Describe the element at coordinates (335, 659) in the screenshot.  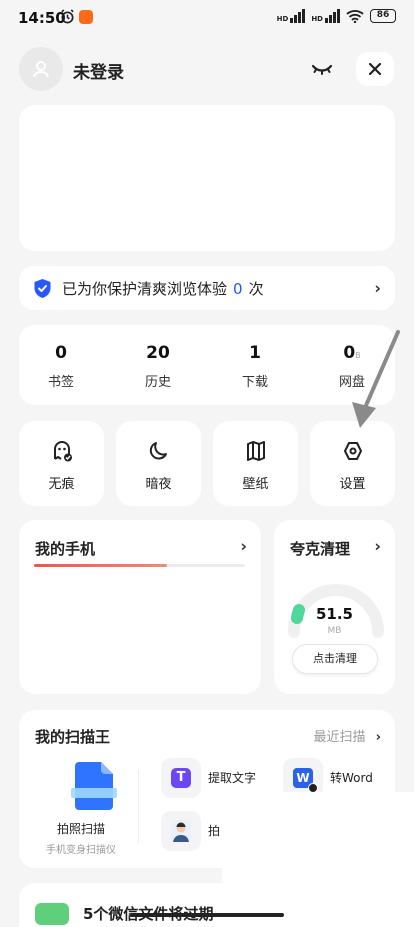
I see `clean-button: 点击清理` at that location.